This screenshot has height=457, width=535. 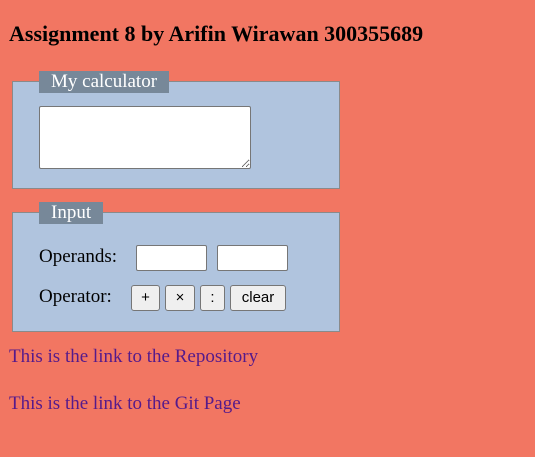 What do you see at coordinates (78, 256) in the screenshot?
I see `operands-label: Operands:` at bounding box center [78, 256].